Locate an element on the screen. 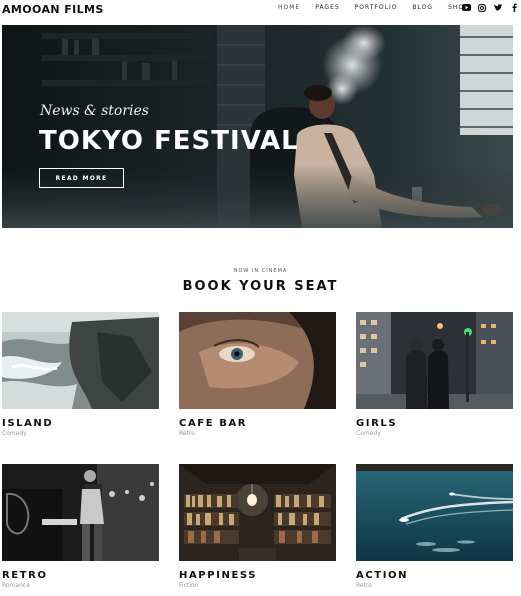  movie-card-retro: RETRO Romance is located at coordinates (80, 526).